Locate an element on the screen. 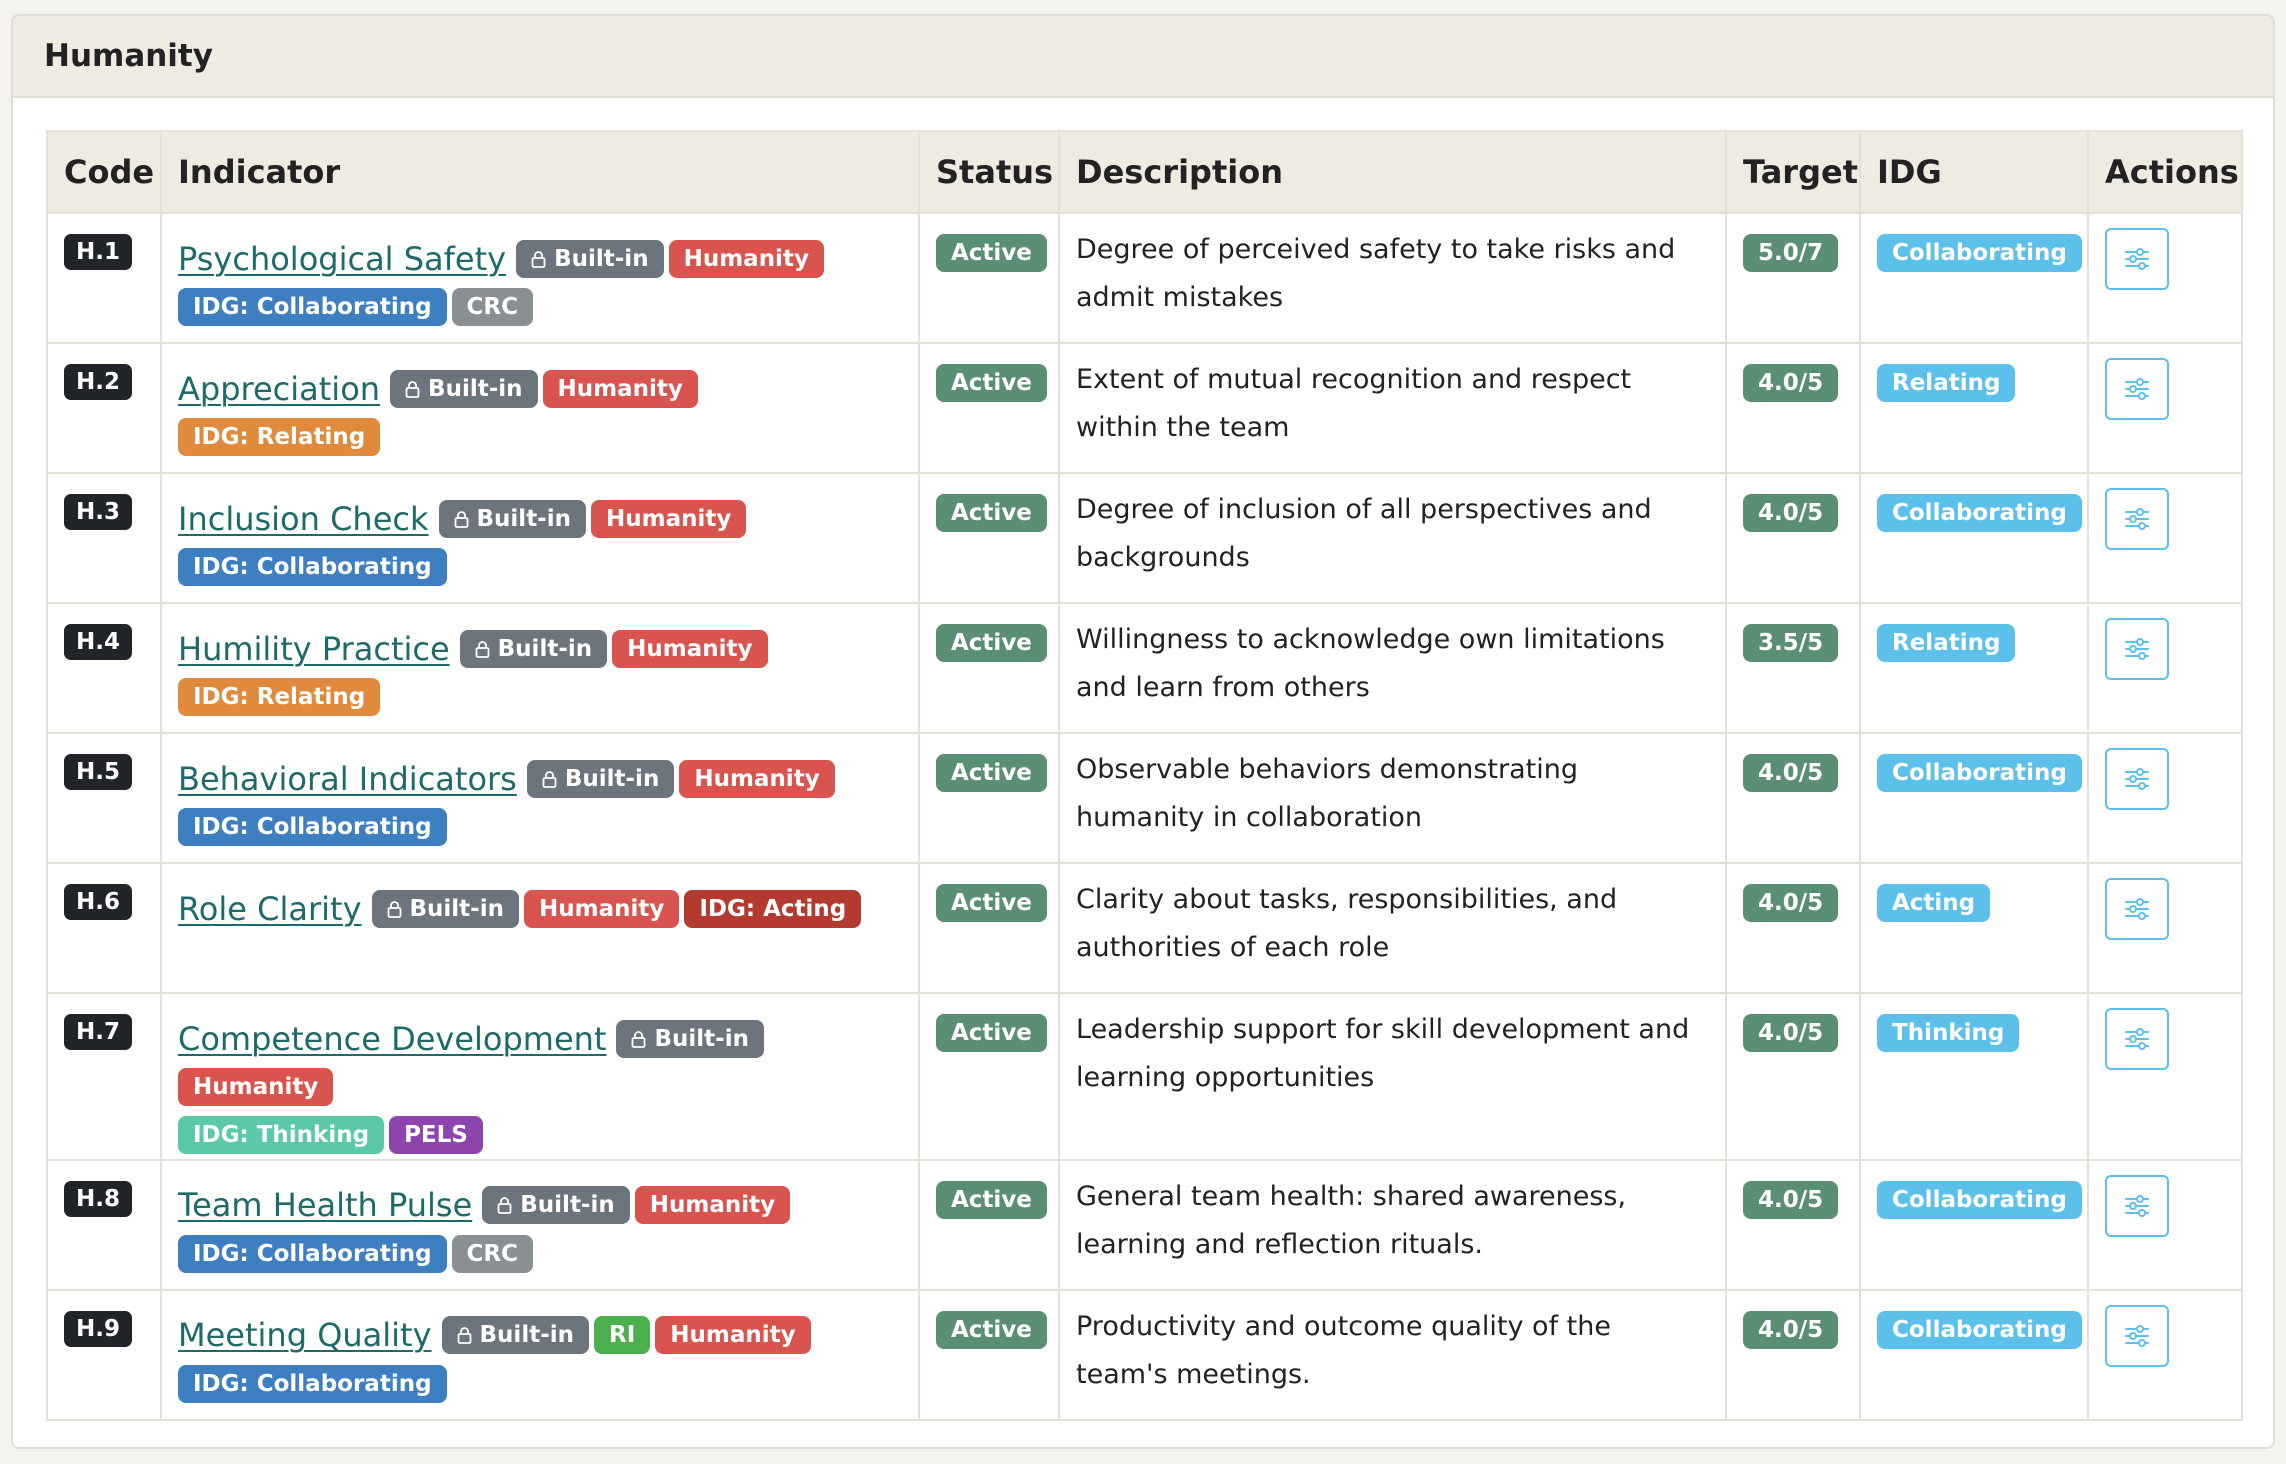 This screenshot has width=2286, height=1464. tag-crc: CRC is located at coordinates (492, 307).